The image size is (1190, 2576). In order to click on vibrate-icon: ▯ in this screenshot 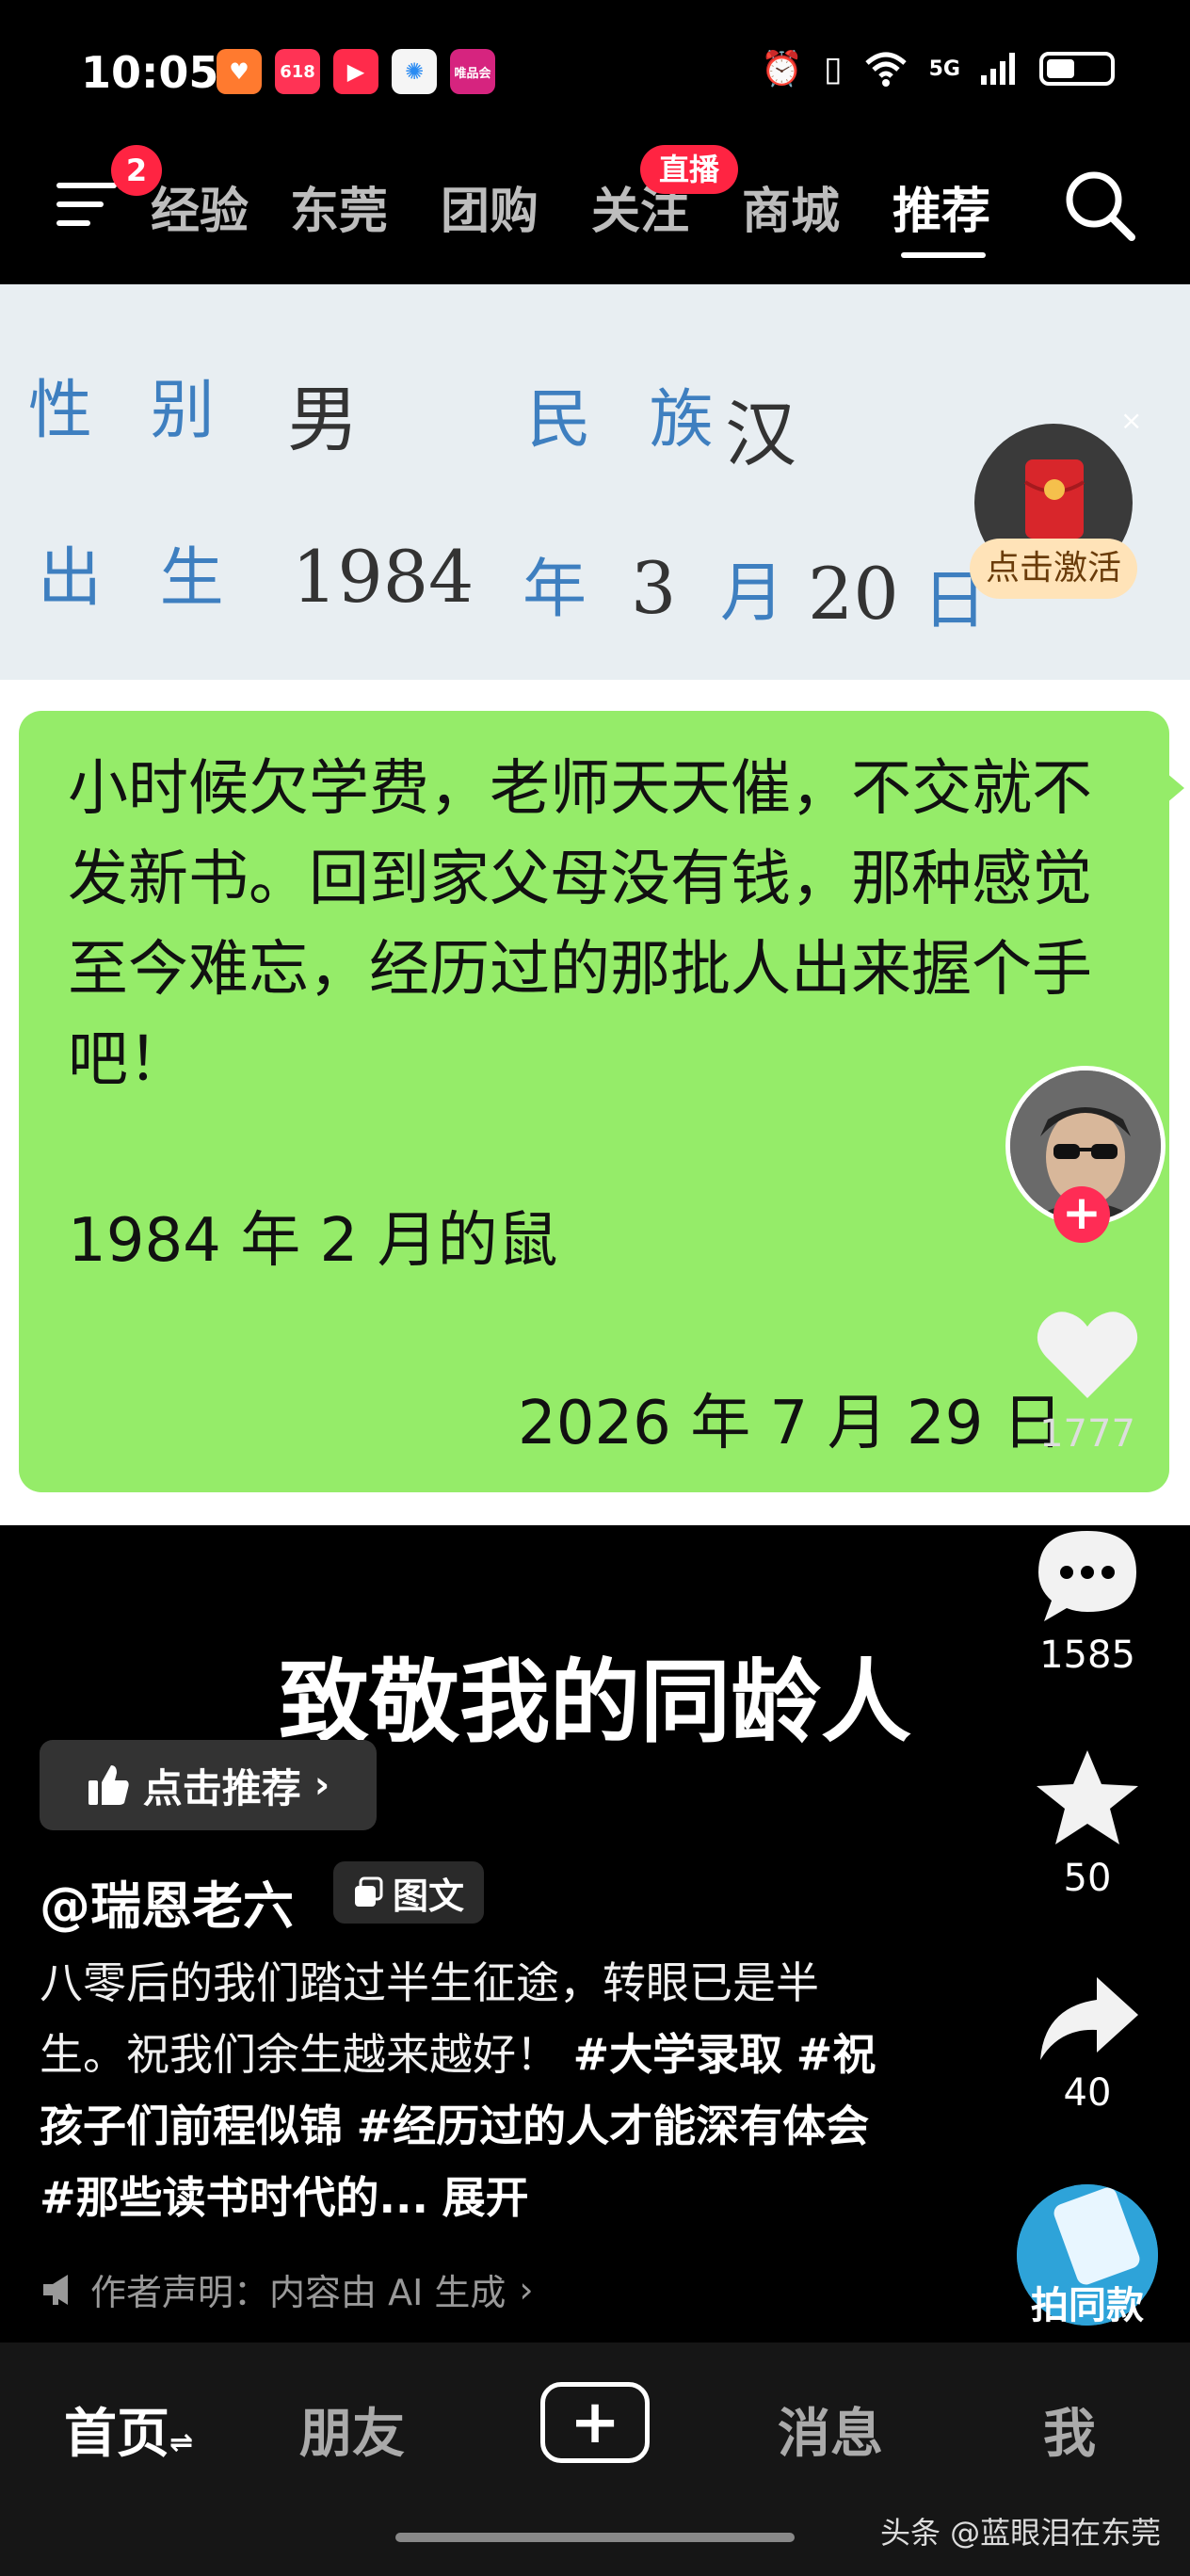, I will do `click(833, 69)`.